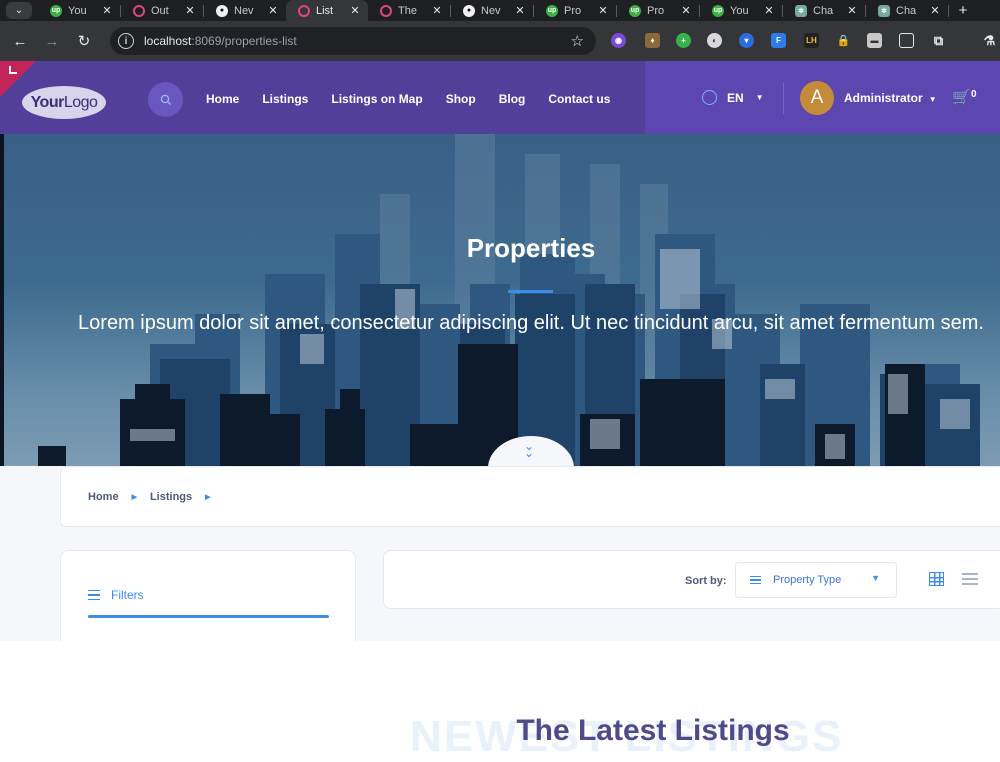  Describe the element at coordinates (683, 40) in the screenshot. I see `extension-icon: +` at that location.